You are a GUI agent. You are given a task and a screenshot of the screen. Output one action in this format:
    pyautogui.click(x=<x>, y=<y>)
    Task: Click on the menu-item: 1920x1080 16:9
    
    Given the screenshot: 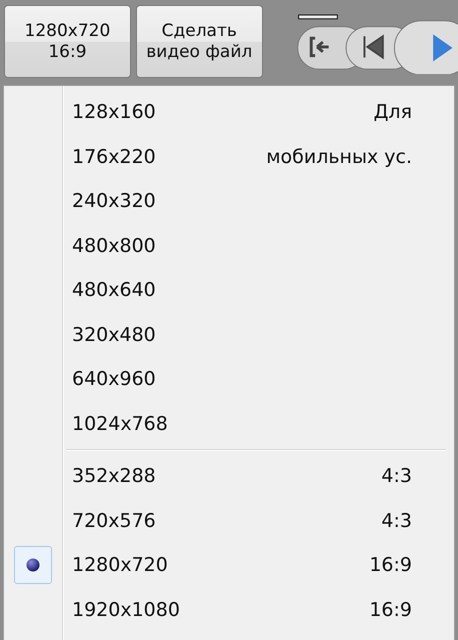 What is the action you would take?
    pyautogui.click(x=258, y=610)
    